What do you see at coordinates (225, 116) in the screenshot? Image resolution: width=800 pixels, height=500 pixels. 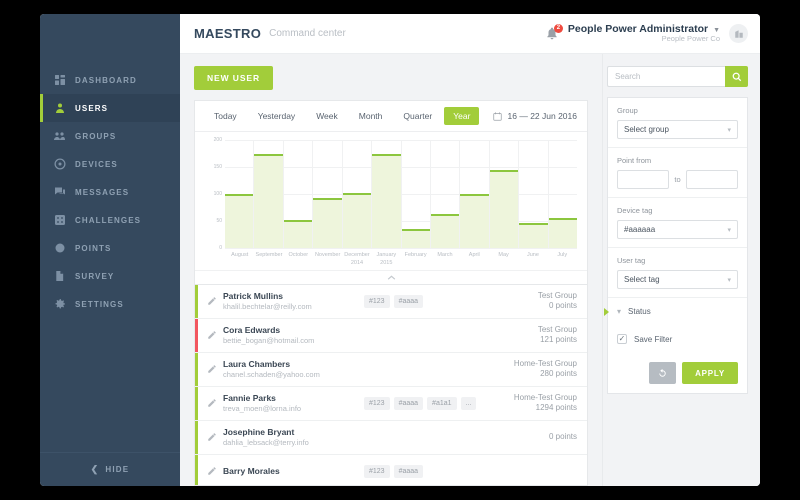 I see `period-tab-today: Today` at bounding box center [225, 116].